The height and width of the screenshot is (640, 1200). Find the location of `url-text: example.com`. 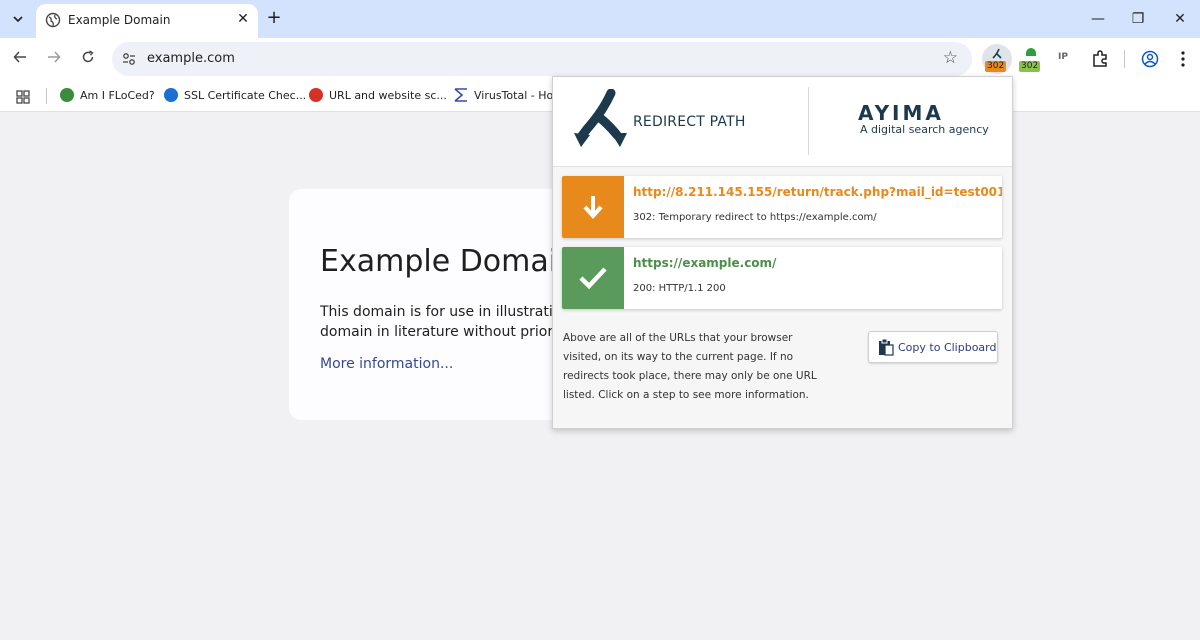

url-text: example.com is located at coordinates (191, 58).